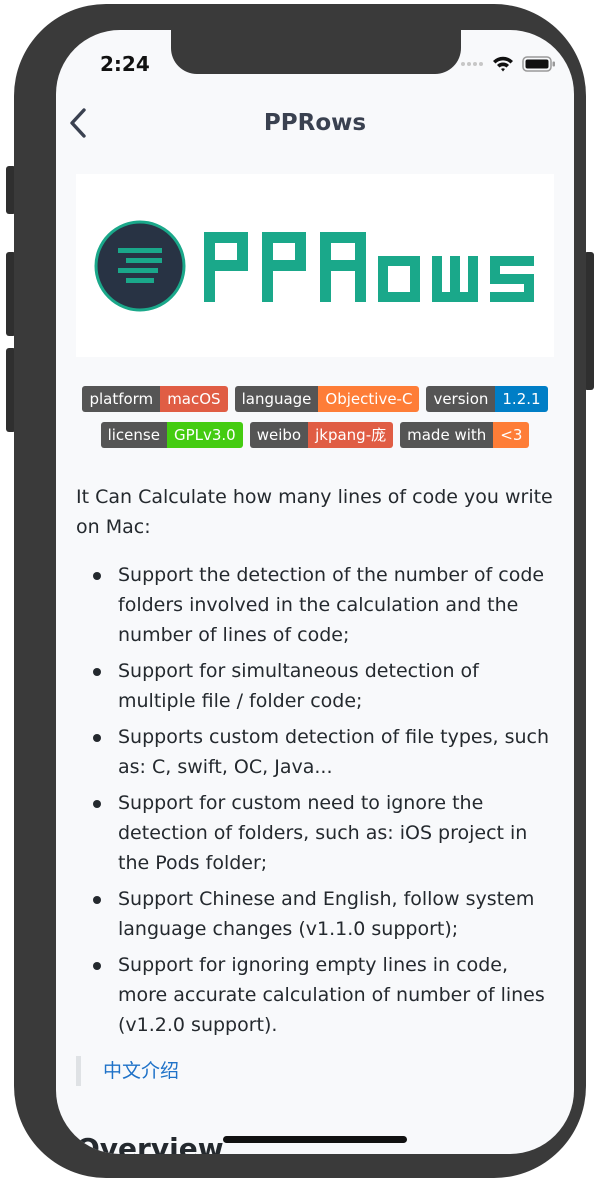 This screenshot has height=1180, width=600. What do you see at coordinates (447, 435) in the screenshot?
I see `badge-key: made with` at bounding box center [447, 435].